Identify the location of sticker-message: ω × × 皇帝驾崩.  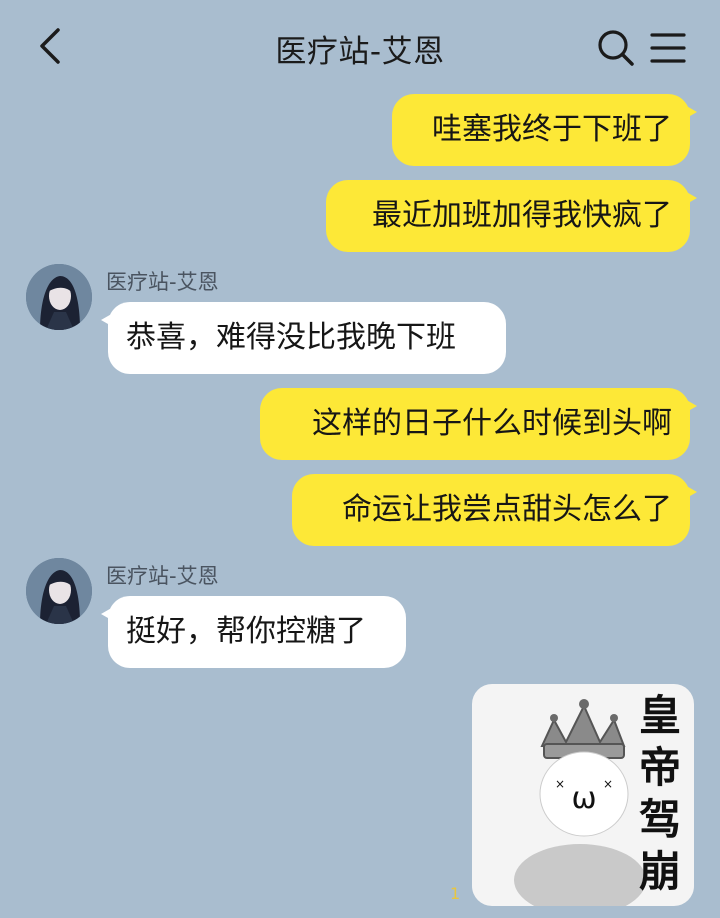
(583, 795).